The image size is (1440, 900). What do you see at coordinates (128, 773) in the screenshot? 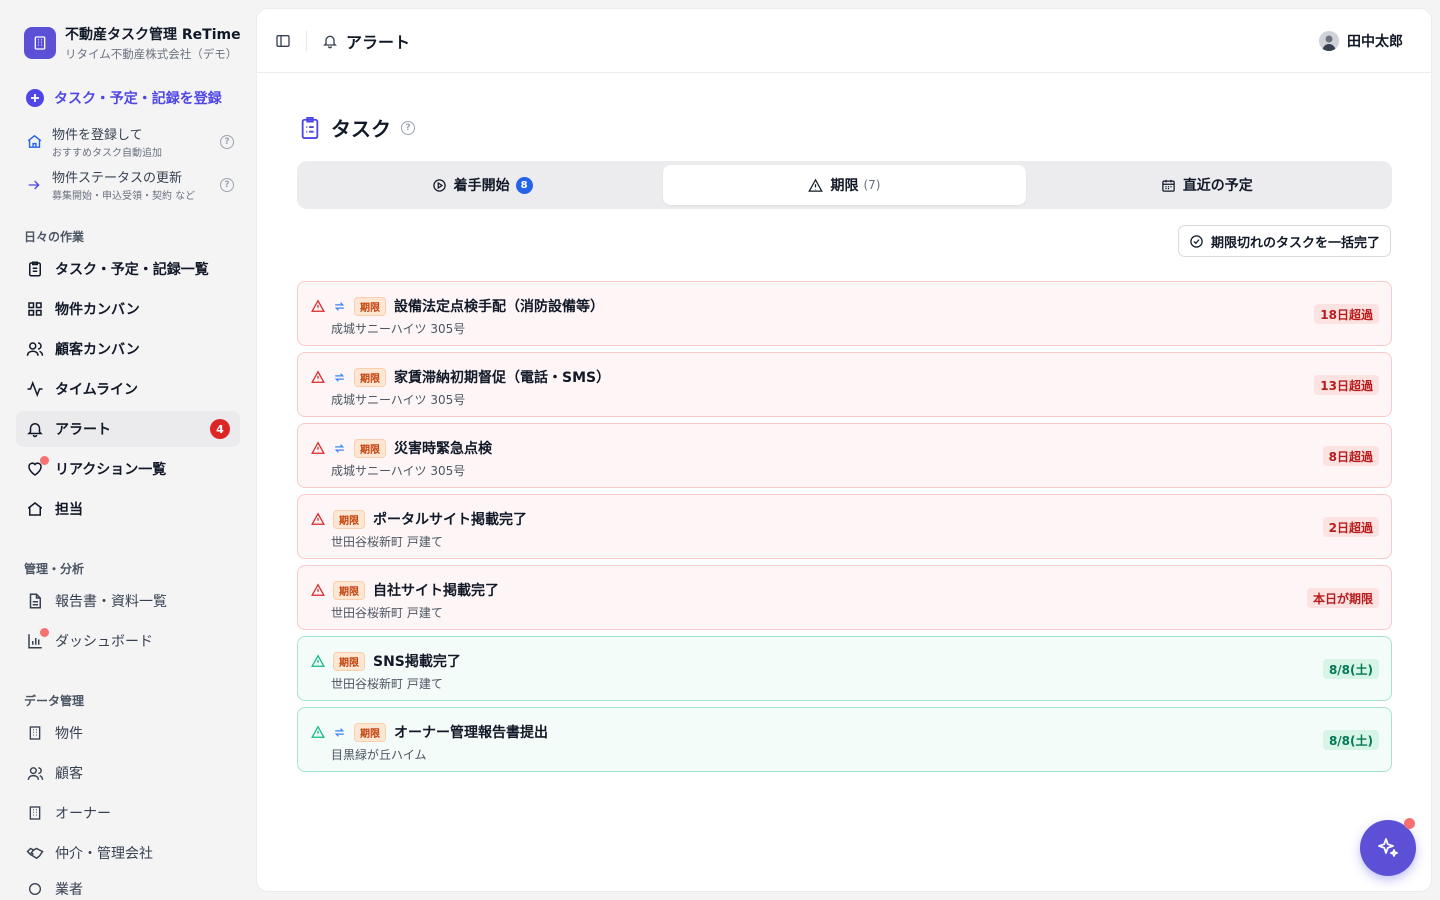
I see `nav-customers: 顧客` at bounding box center [128, 773].